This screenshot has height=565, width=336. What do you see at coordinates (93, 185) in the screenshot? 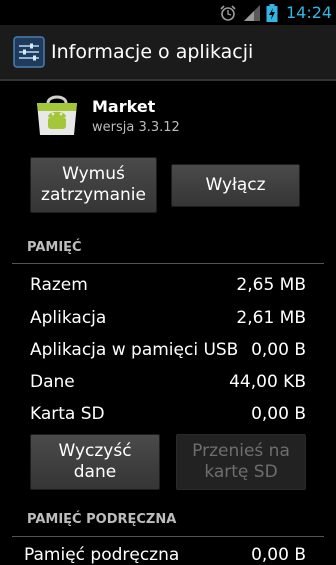
I see `force-stop-button: Wymuś zatrzymanie` at bounding box center [93, 185].